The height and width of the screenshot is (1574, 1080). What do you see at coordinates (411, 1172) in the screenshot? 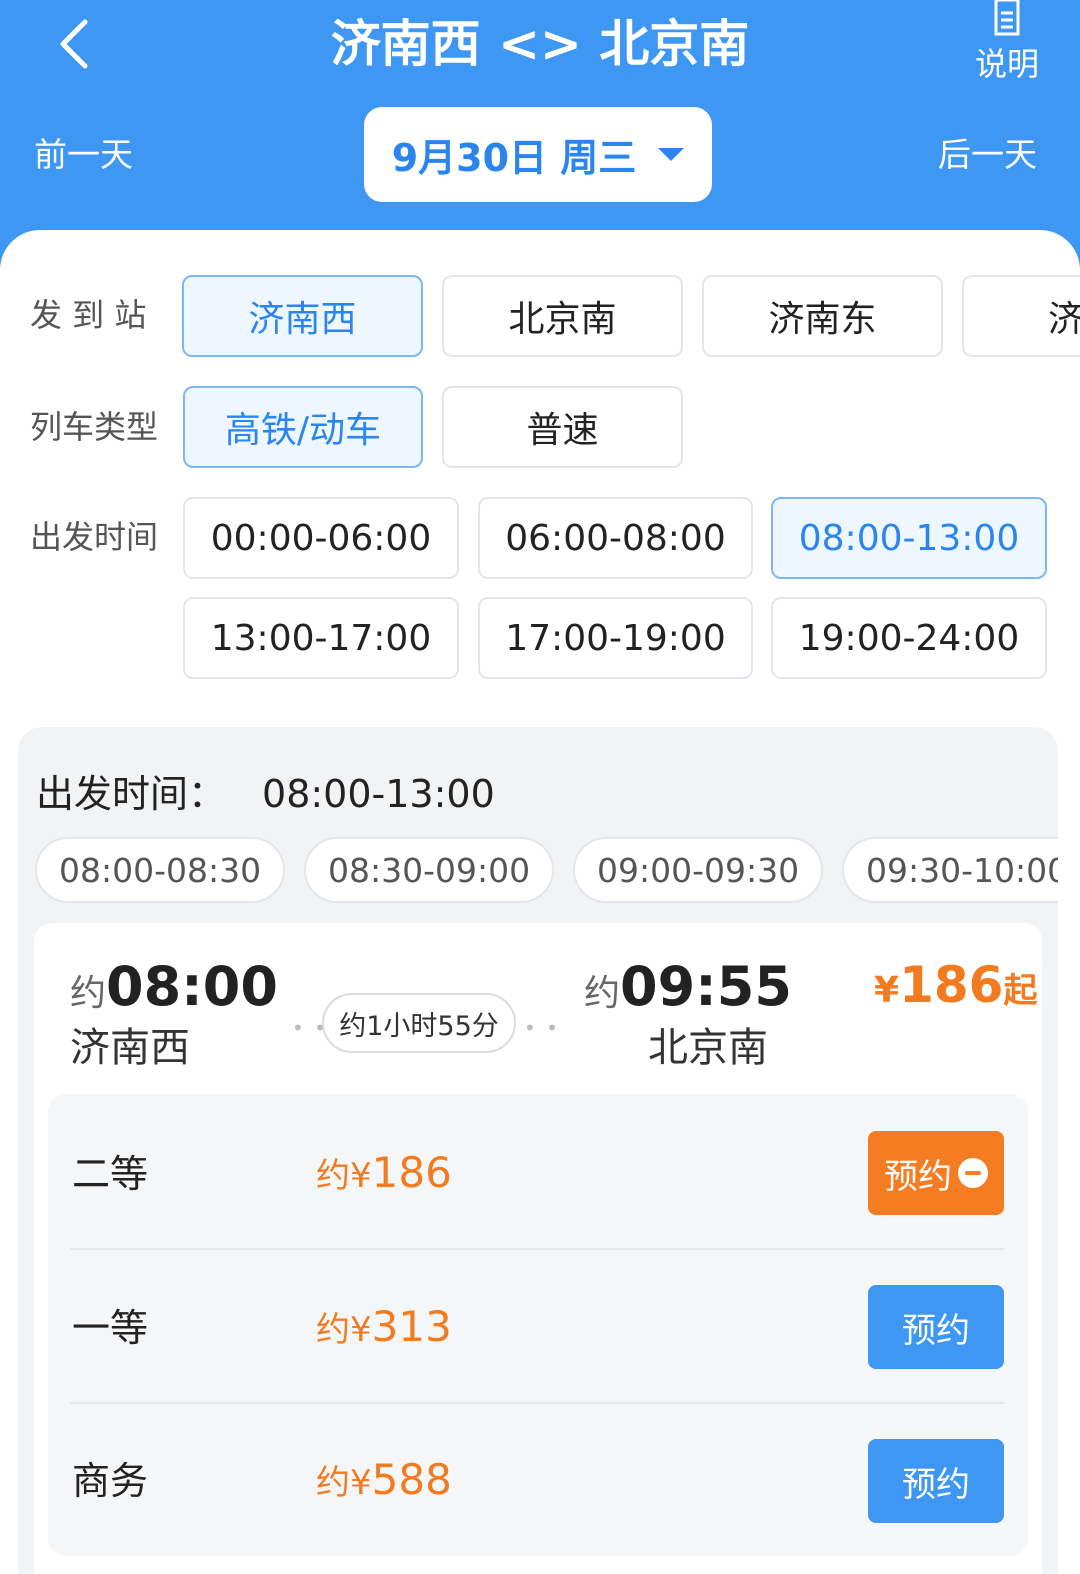
I see `seat-price-value: 186` at bounding box center [411, 1172].